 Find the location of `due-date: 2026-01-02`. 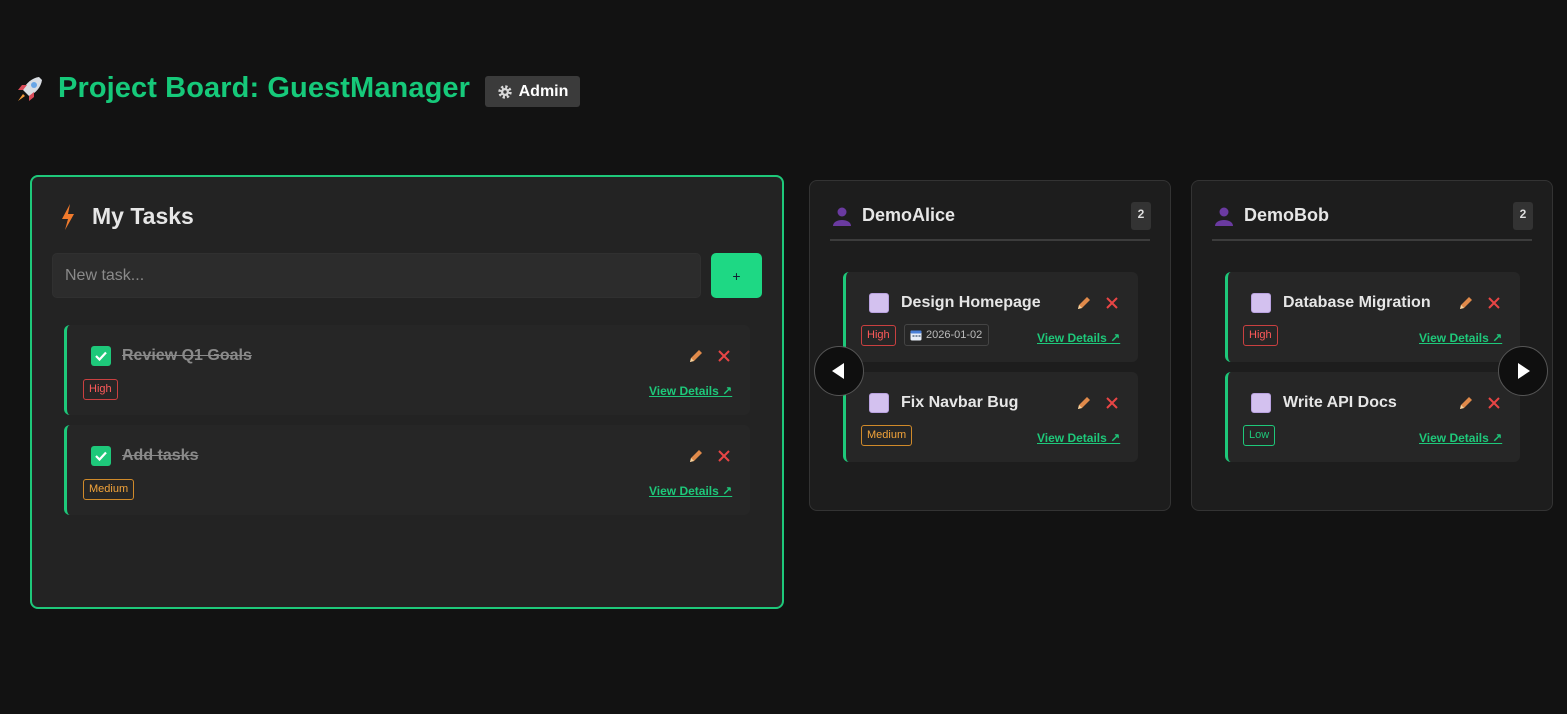

due-date: 2026-01-02 is located at coordinates (954, 335).